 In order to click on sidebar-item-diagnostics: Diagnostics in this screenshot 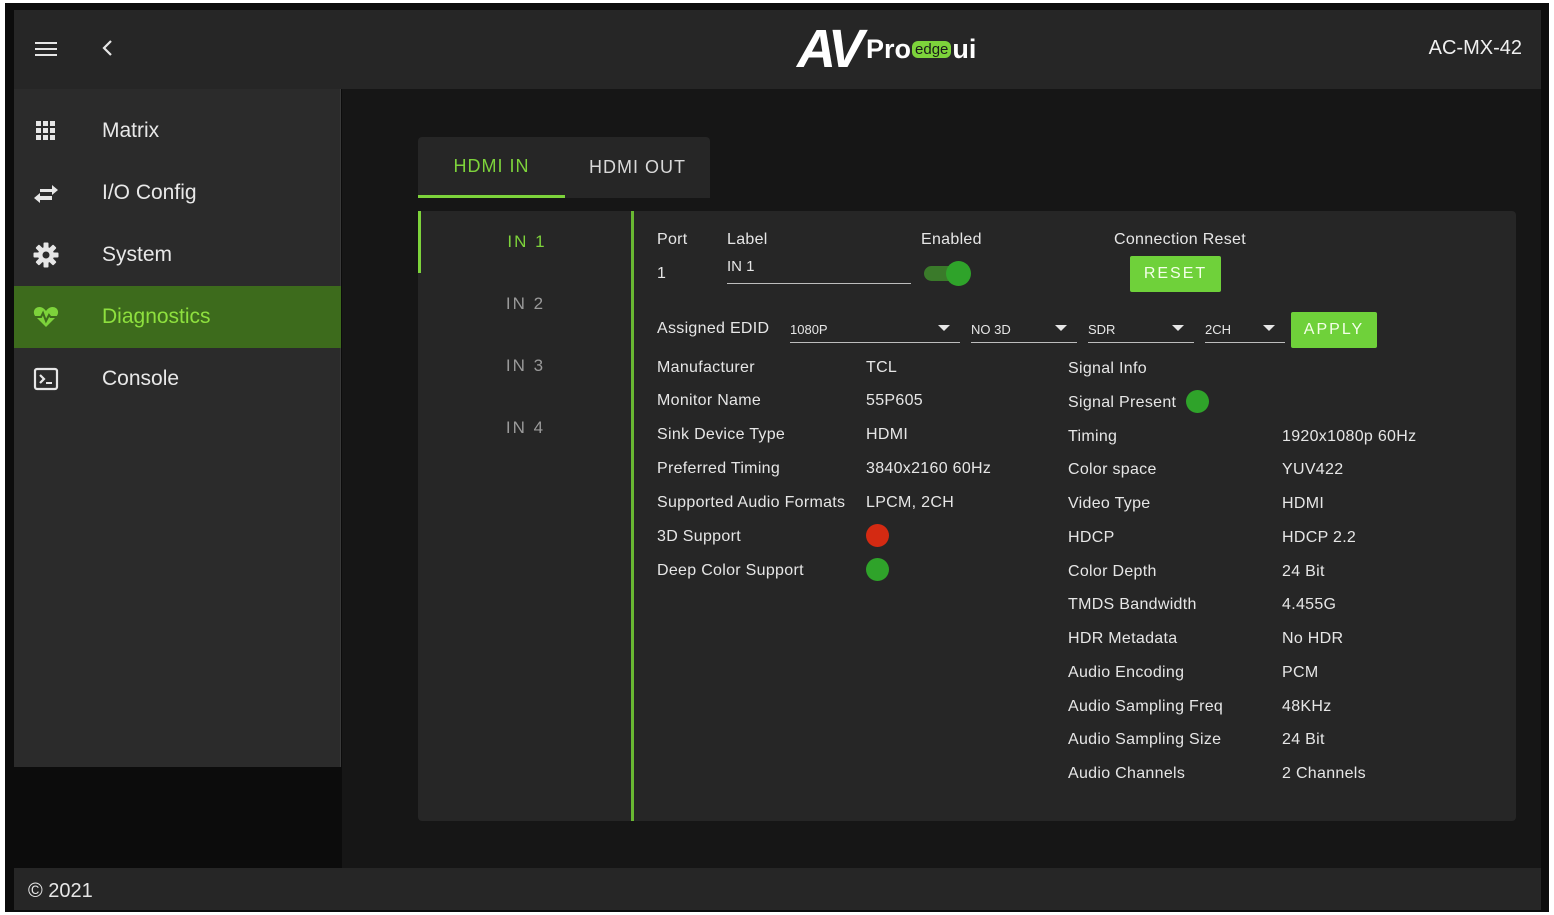, I will do `click(177, 317)`.